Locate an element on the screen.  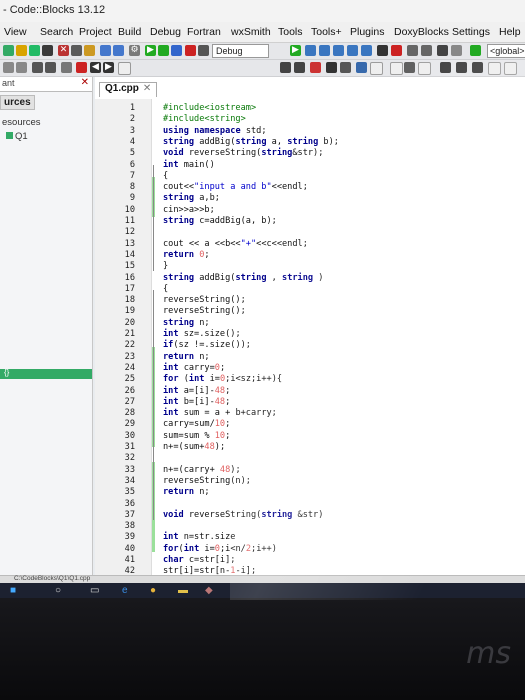
code-line: if(sz !=.size()); is located at coordinates (207, 345).